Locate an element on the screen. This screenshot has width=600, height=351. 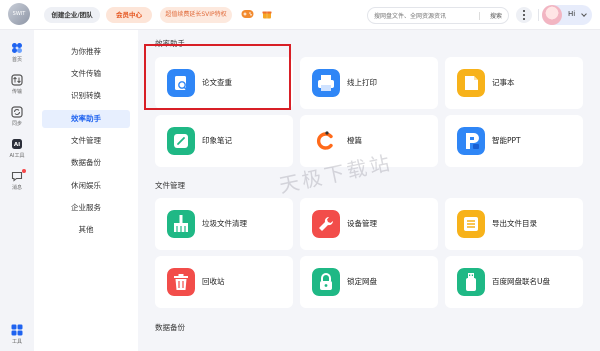
tool-card-smart-ppt: 智能PPT is located at coordinates (514, 141).